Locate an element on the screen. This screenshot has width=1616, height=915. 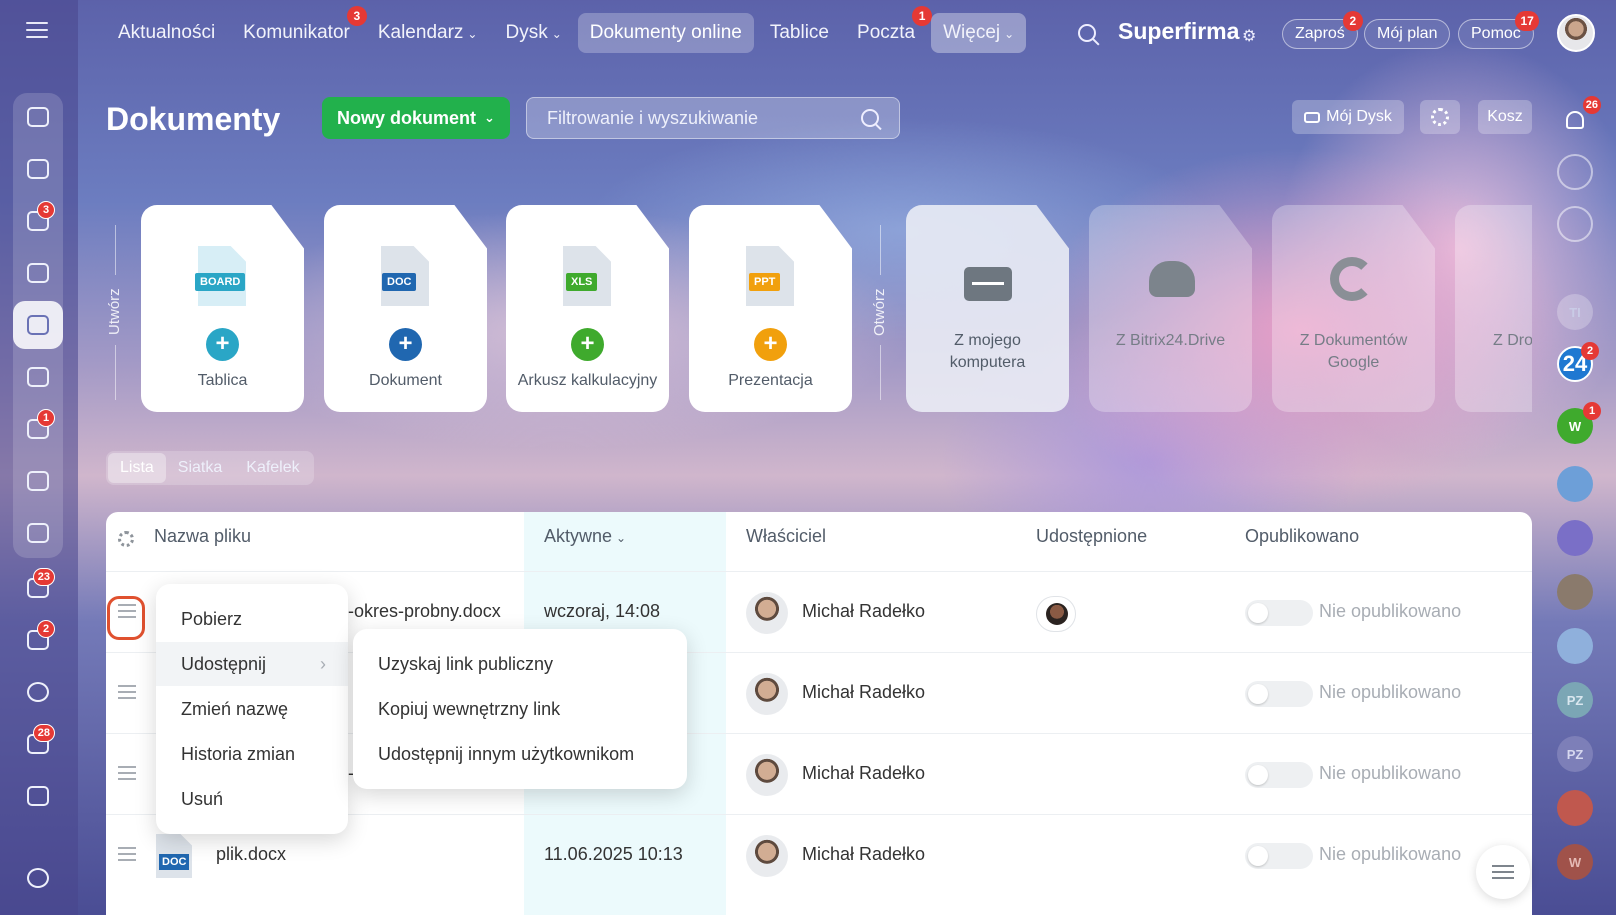
invite-badge: 2 is located at coordinates (1352, 21).